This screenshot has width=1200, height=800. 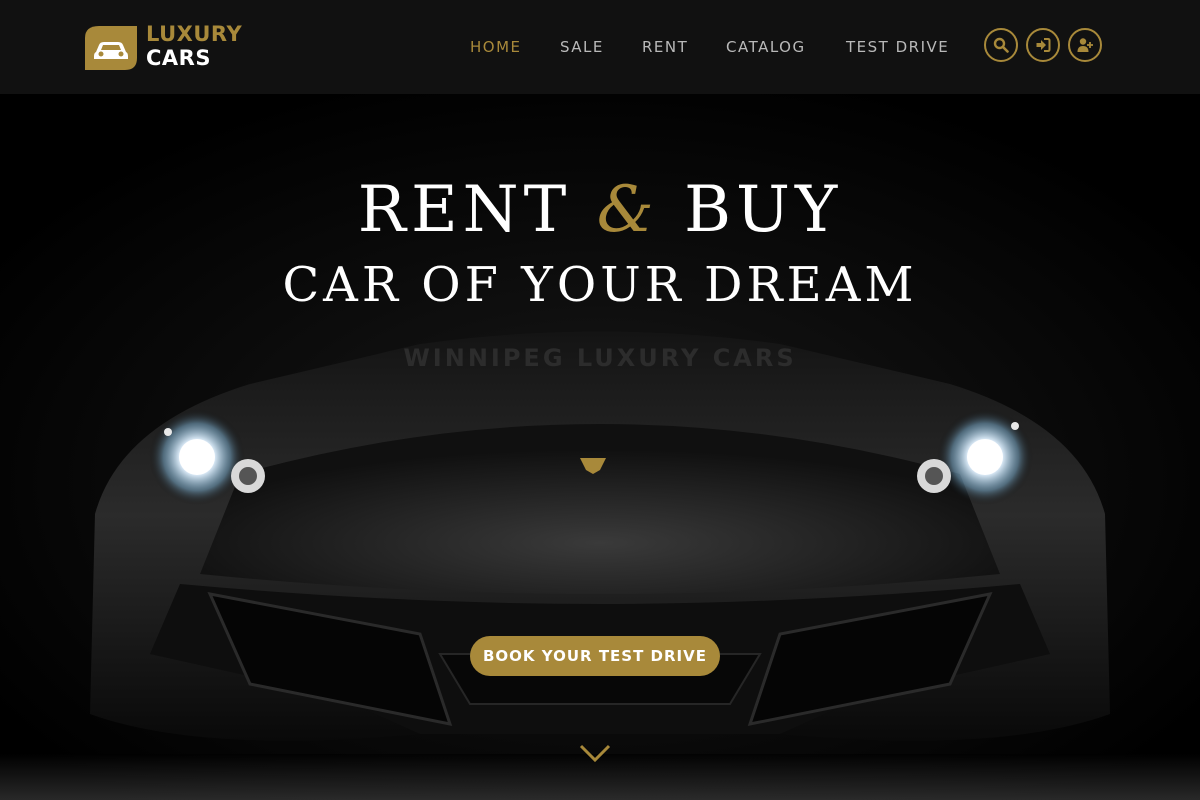 I want to click on book-test-drive-button: BOOK YOUR TEST DRIVE, so click(x=595, y=656).